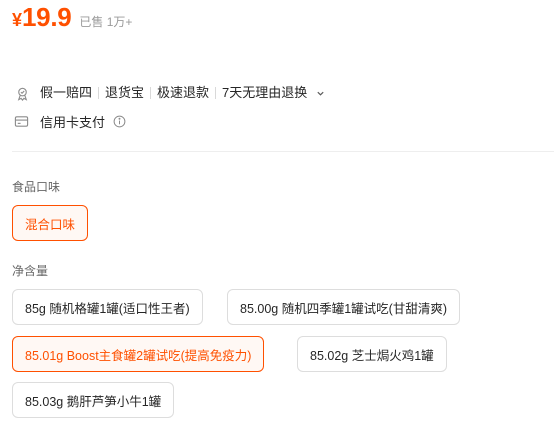 The width and height of the screenshot is (554, 425). I want to click on section-divider, so click(283, 151).